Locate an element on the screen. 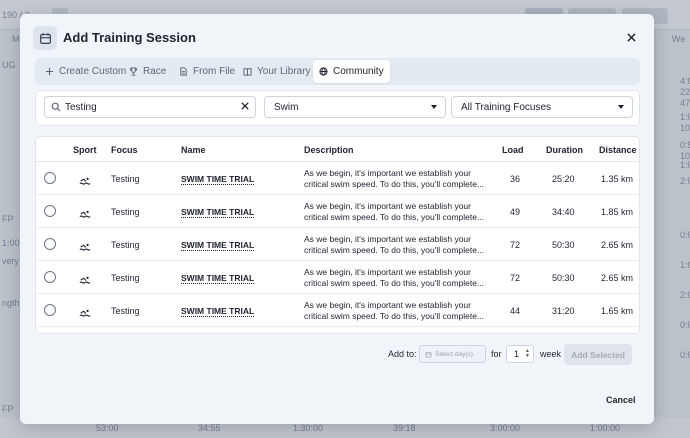  column-header-load: Load is located at coordinates (513, 150).